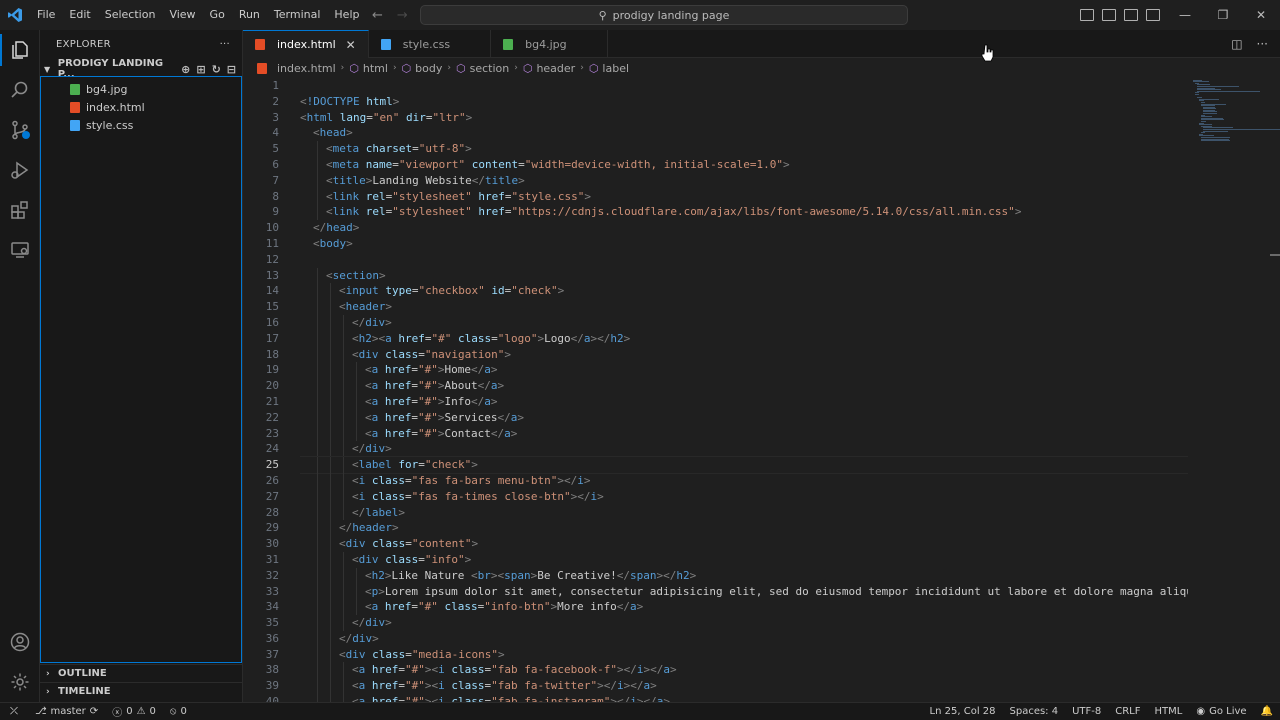  Describe the element at coordinates (744, 354) in the screenshot. I see `code-line: <div class="navigation">` at that location.